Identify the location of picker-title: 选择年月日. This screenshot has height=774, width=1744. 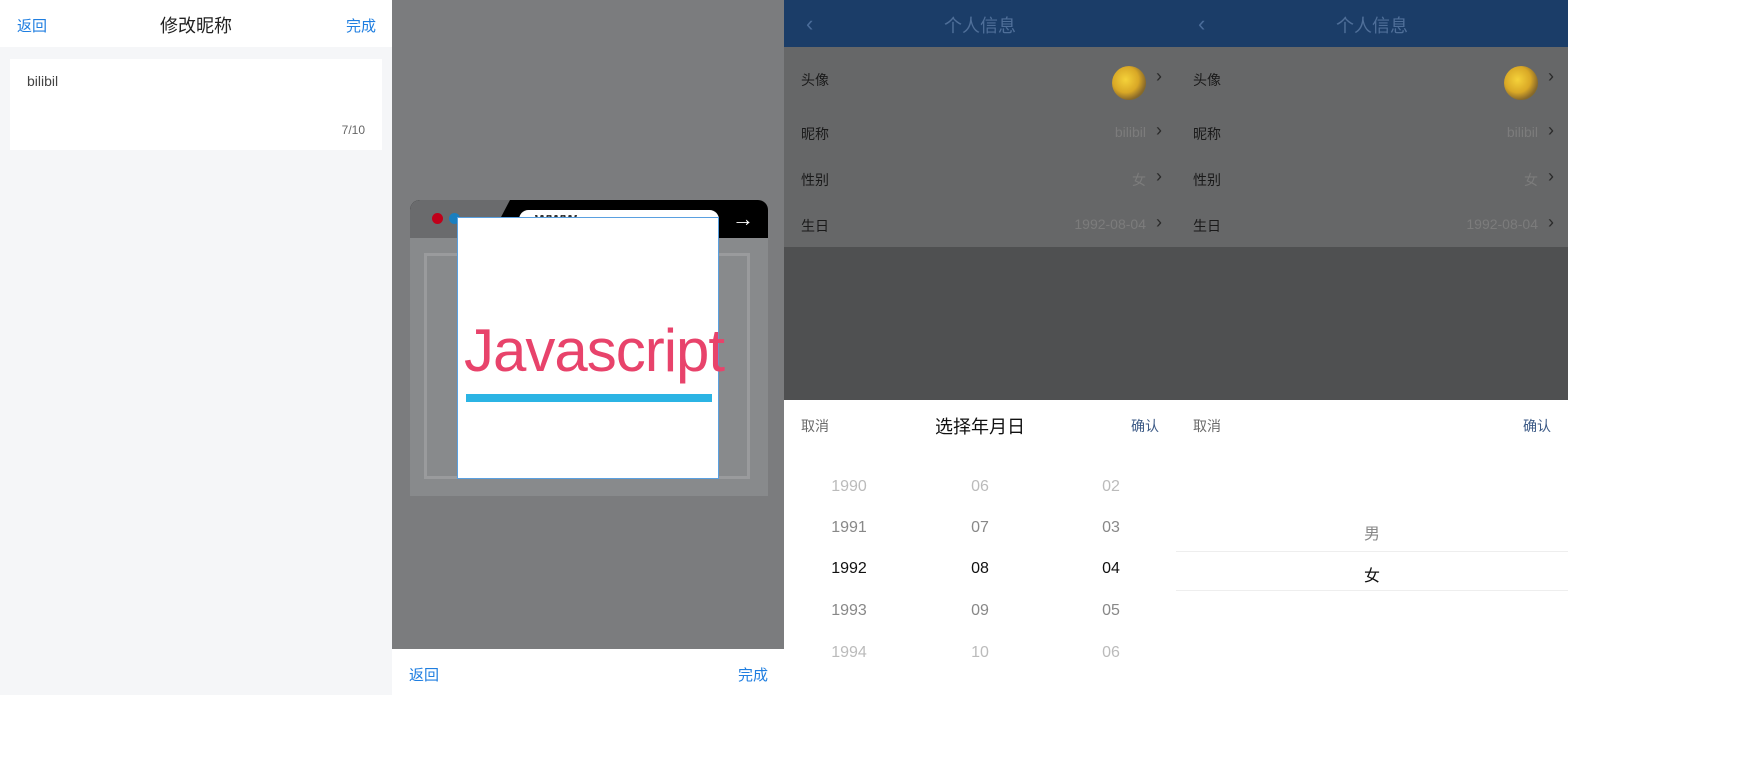
(980, 427).